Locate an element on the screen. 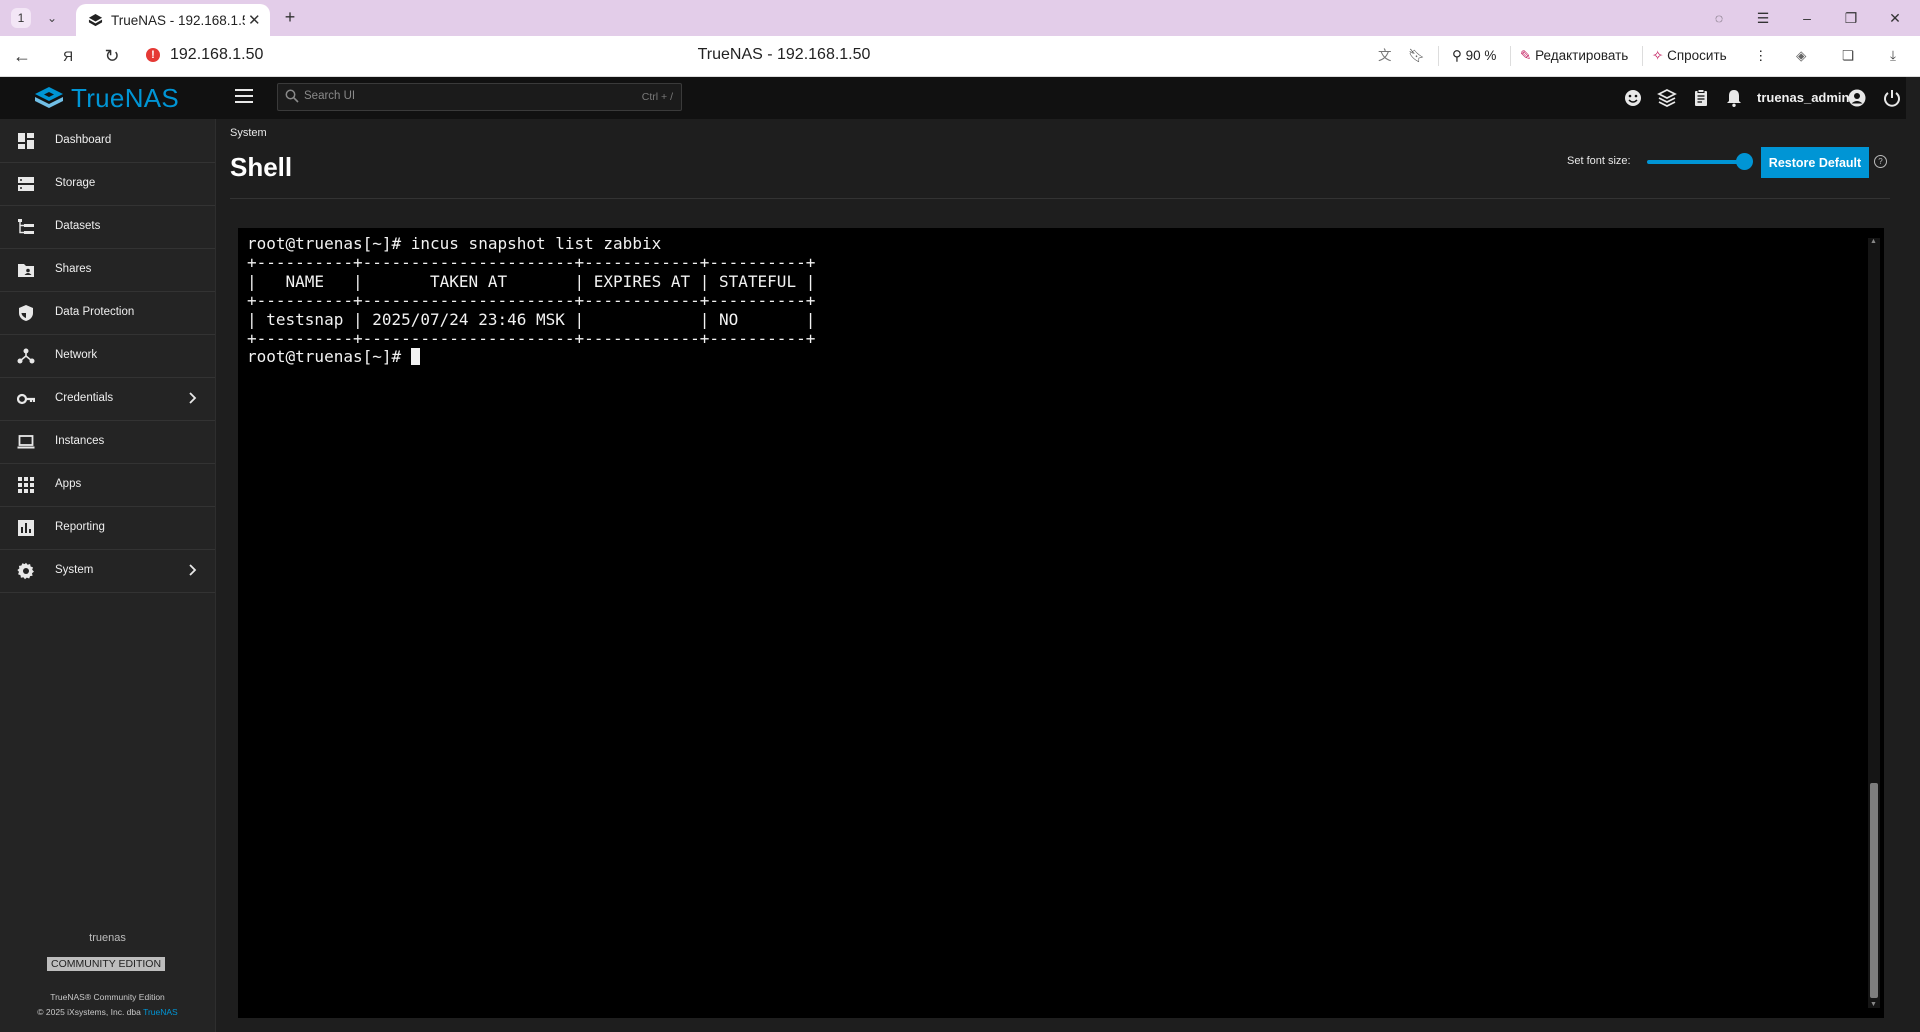  feedback-smiley-icon is located at coordinates (1633, 98).